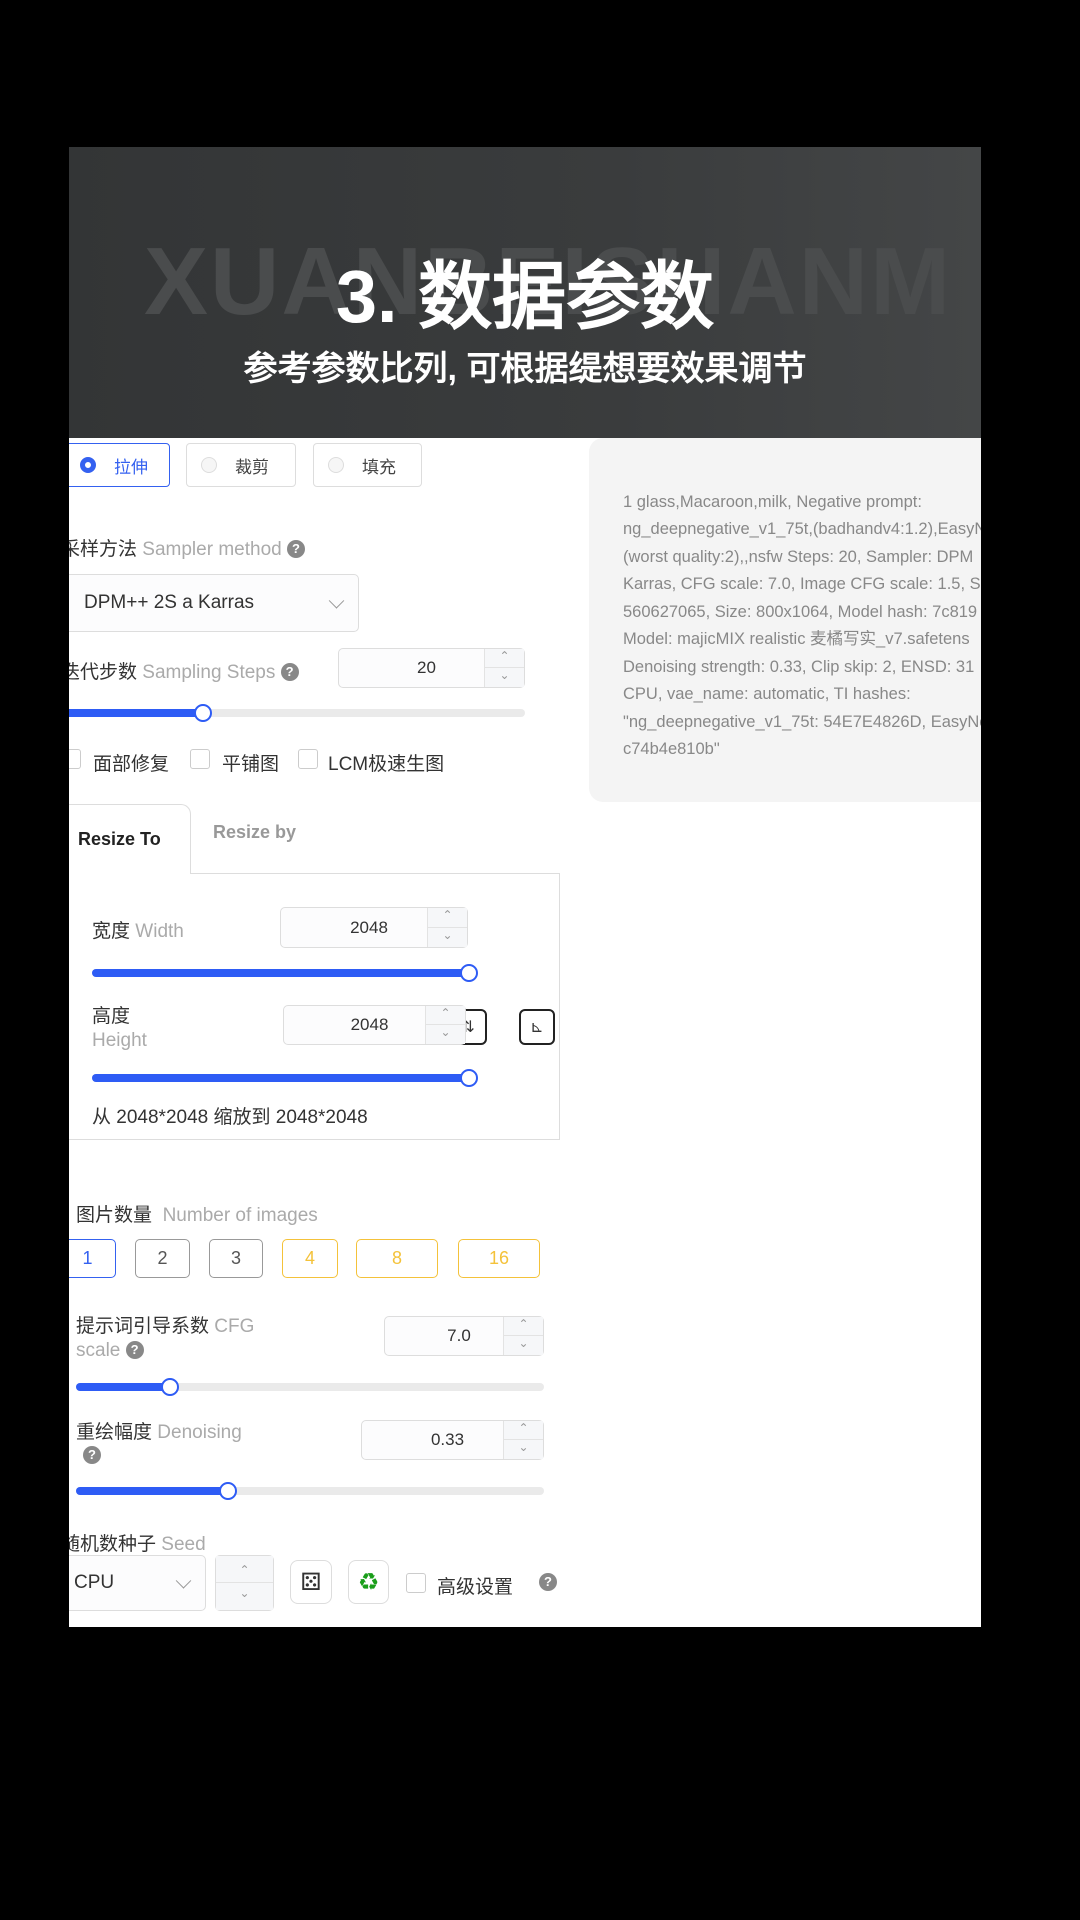 The image size is (1080, 1920). What do you see at coordinates (184, 670) in the screenshot?
I see `steps-label: 迭代步数 Sampling Steps ?` at bounding box center [184, 670].